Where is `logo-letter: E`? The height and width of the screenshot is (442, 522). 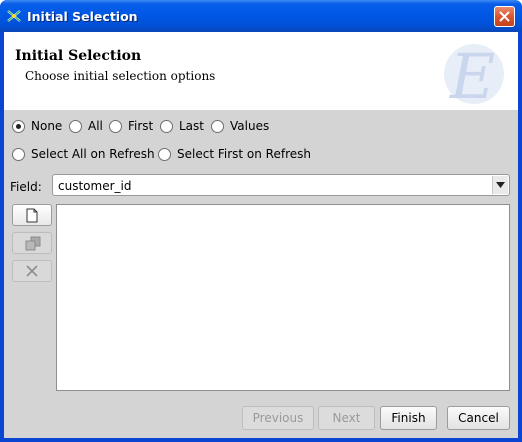
logo-letter: E is located at coordinates (472, 74).